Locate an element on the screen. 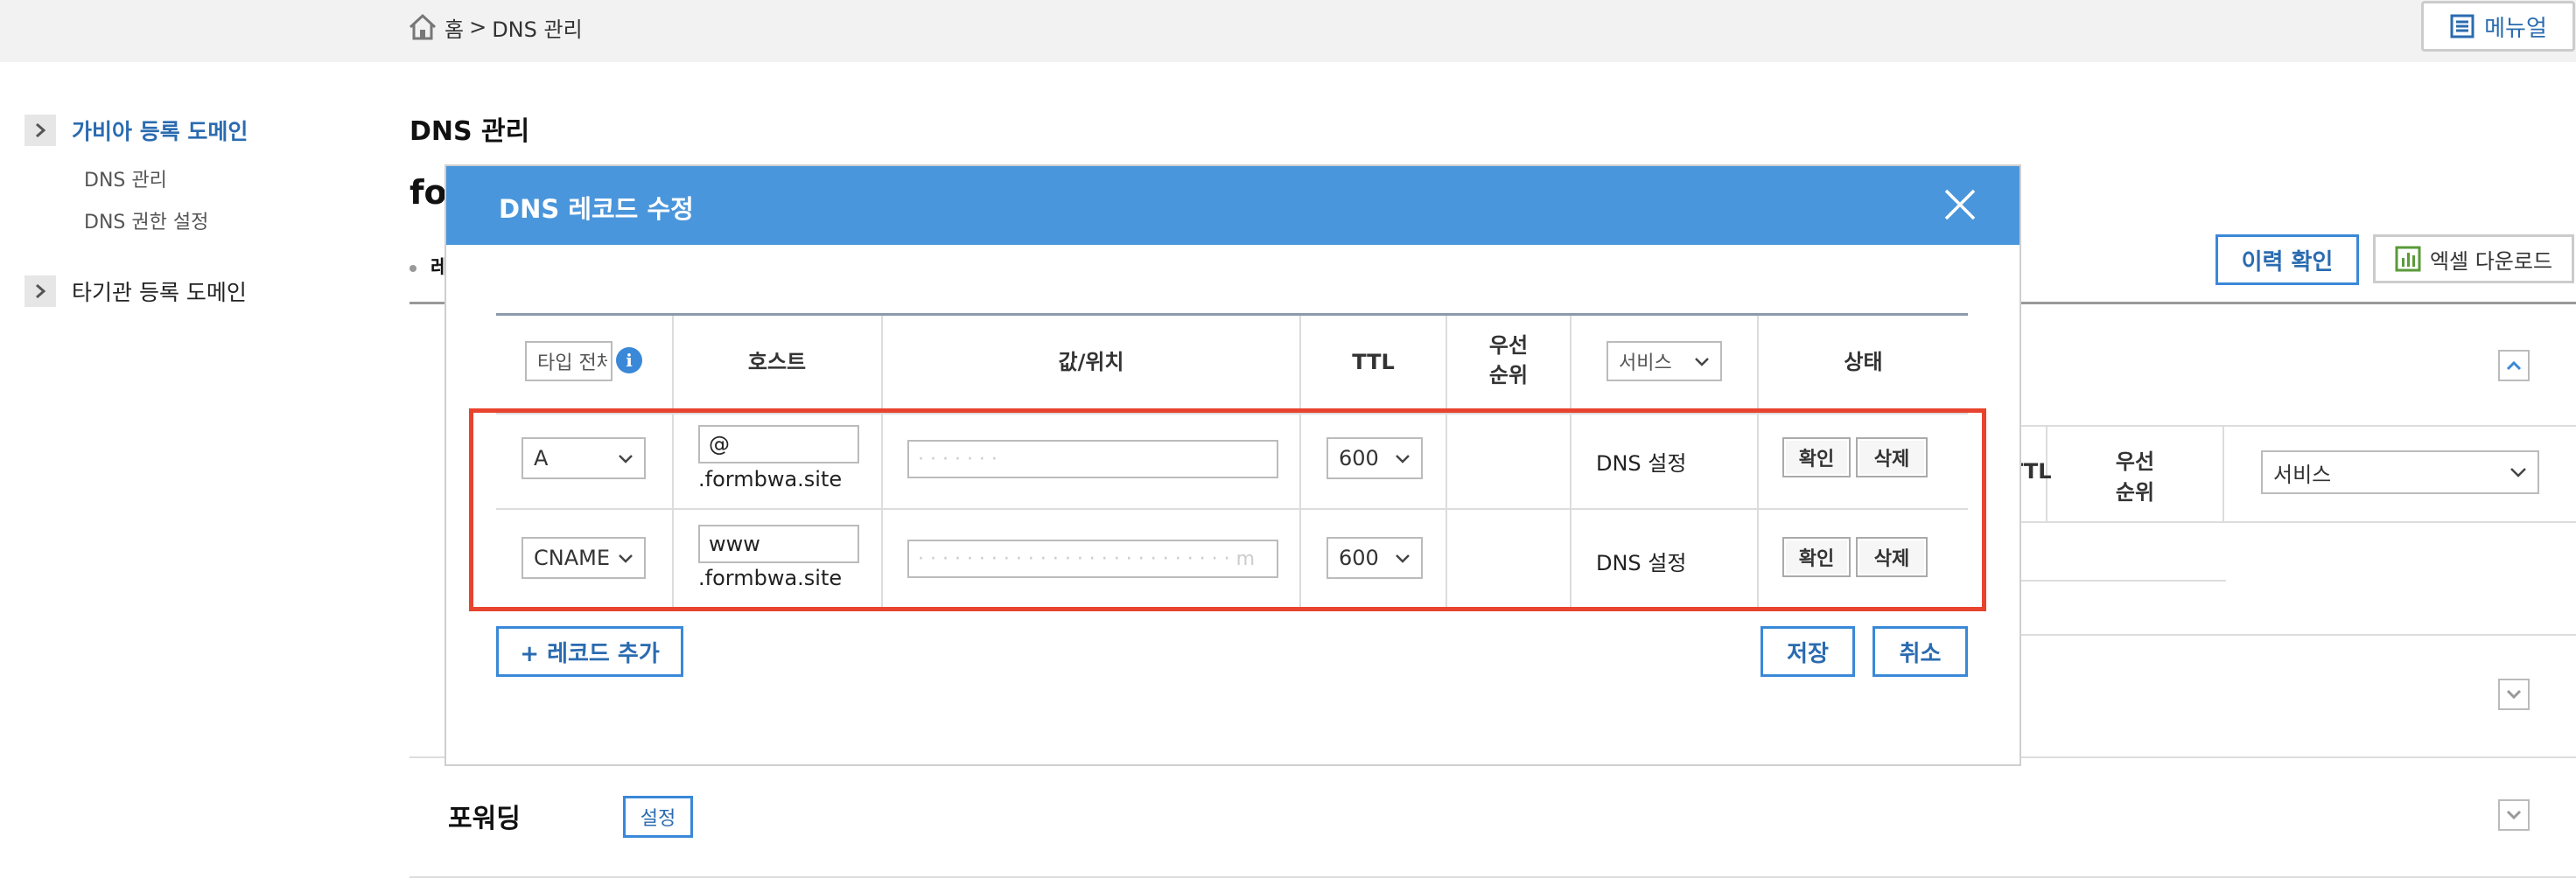  domain-title: fo is located at coordinates (428, 192).